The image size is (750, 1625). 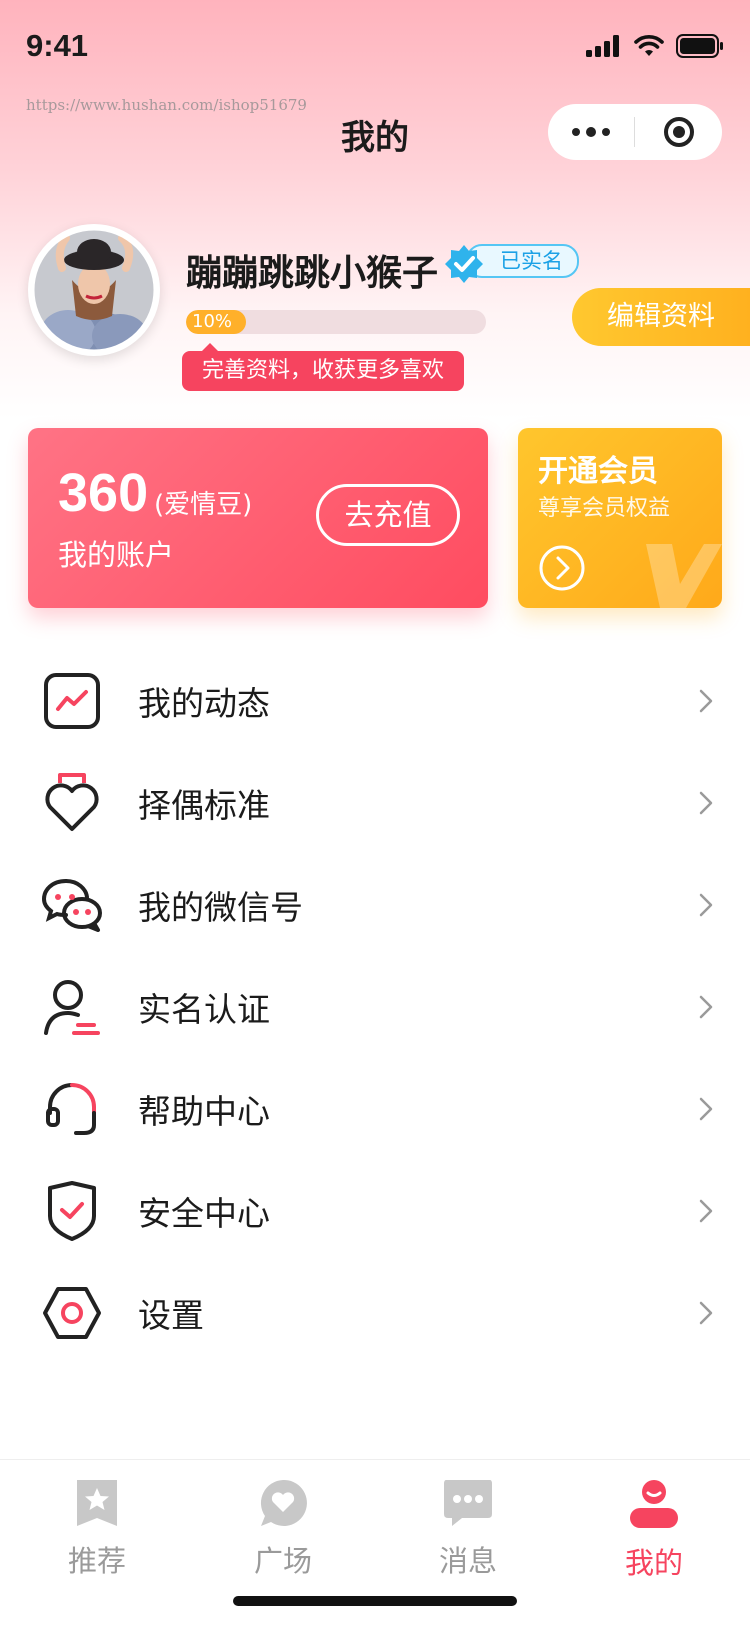 I want to click on menu-item-mate-criteria: 择偶标准, so click(x=375, y=803).